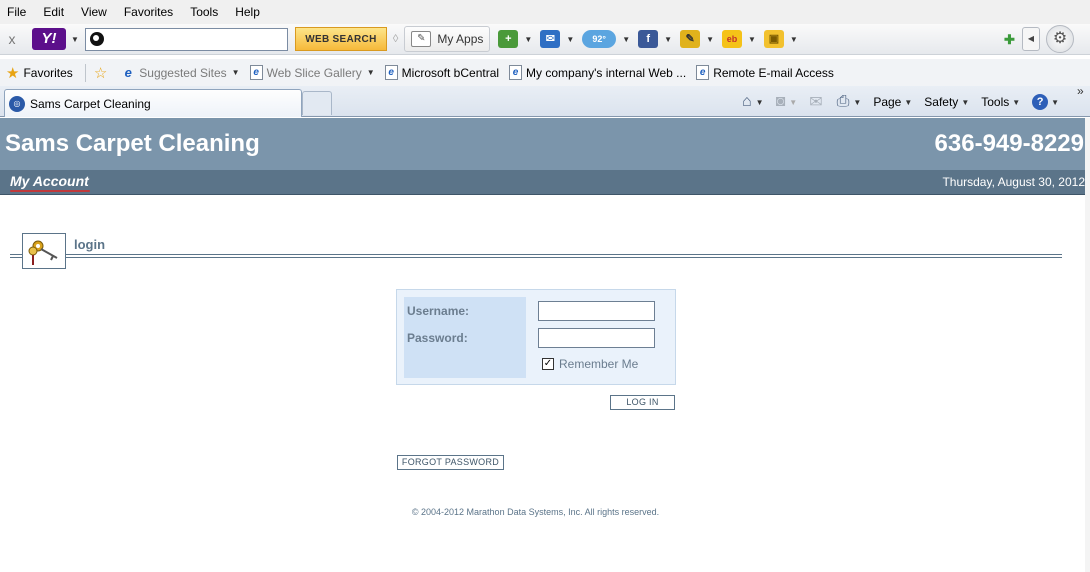  Describe the element at coordinates (995, 102) in the screenshot. I see `tools-menu: Tools` at that location.